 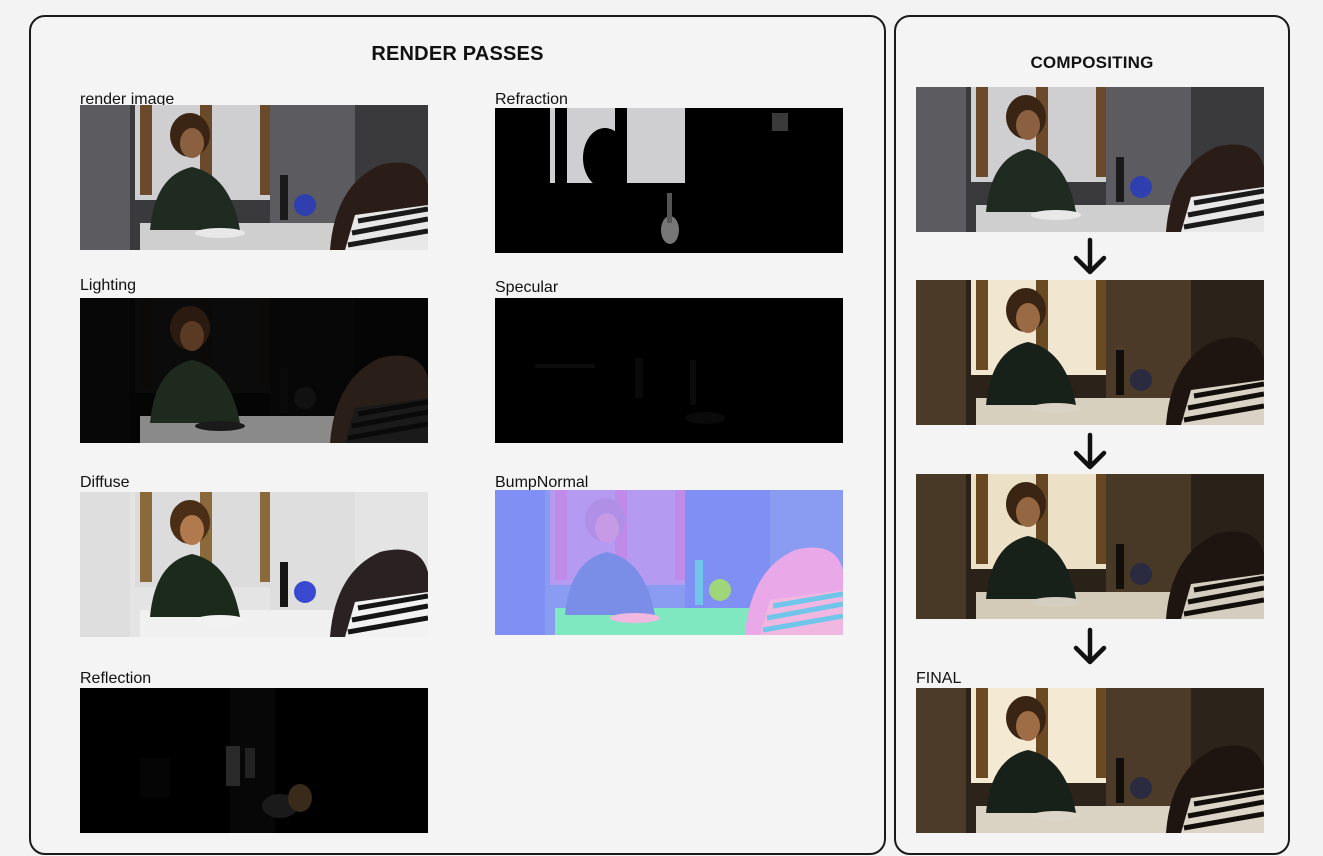 I want to click on compositing-title: COMPOSITING, so click(x=1092, y=62).